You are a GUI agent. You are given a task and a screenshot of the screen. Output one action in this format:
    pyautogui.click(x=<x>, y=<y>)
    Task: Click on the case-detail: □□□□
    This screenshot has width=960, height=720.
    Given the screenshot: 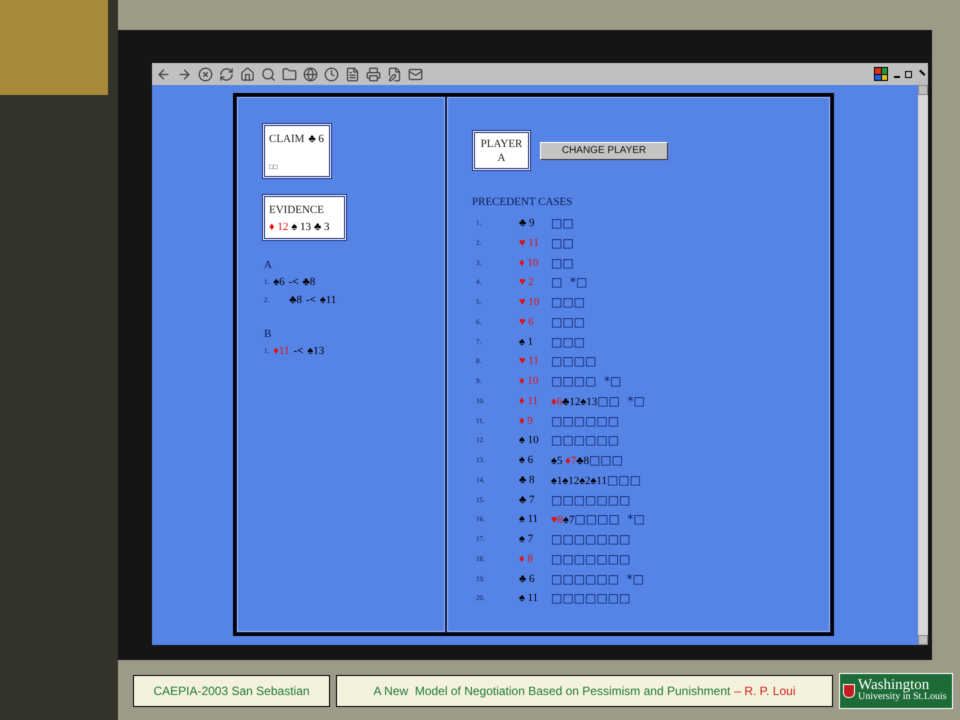 What is the action you would take?
    pyautogui.click(x=573, y=361)
    